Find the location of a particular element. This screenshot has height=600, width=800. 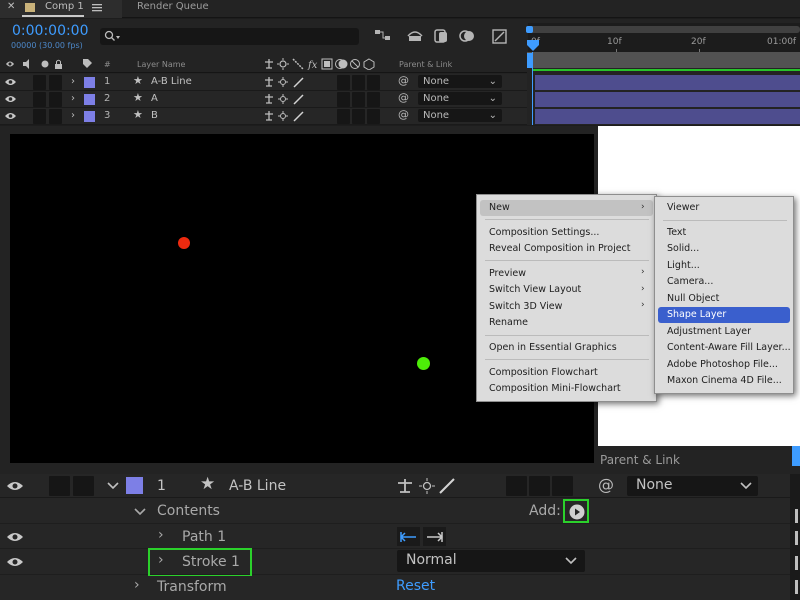

menu-item-open-essential-graphics: Open in Essential Graphics is located at coordinates (548, 348).